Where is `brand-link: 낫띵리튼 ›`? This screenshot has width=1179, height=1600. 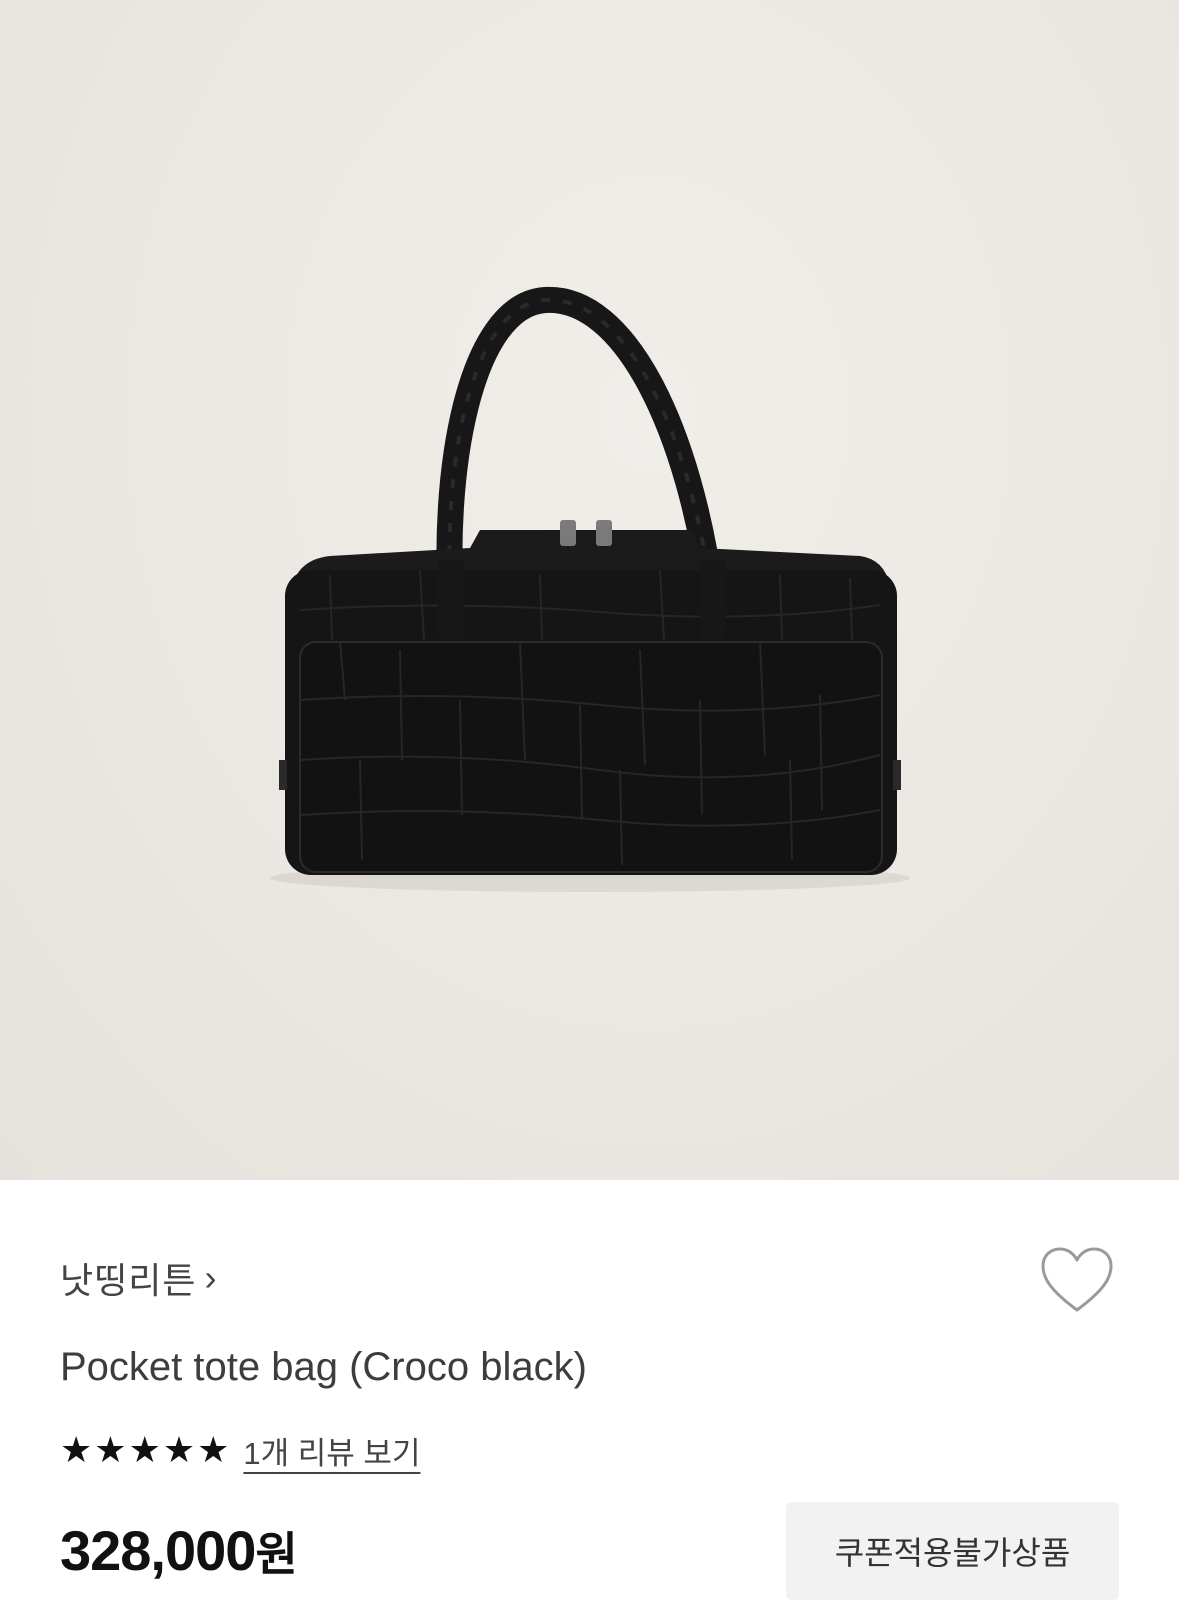
brand-link: 낫띵리튼 › is located at coordinates (138, 1278).